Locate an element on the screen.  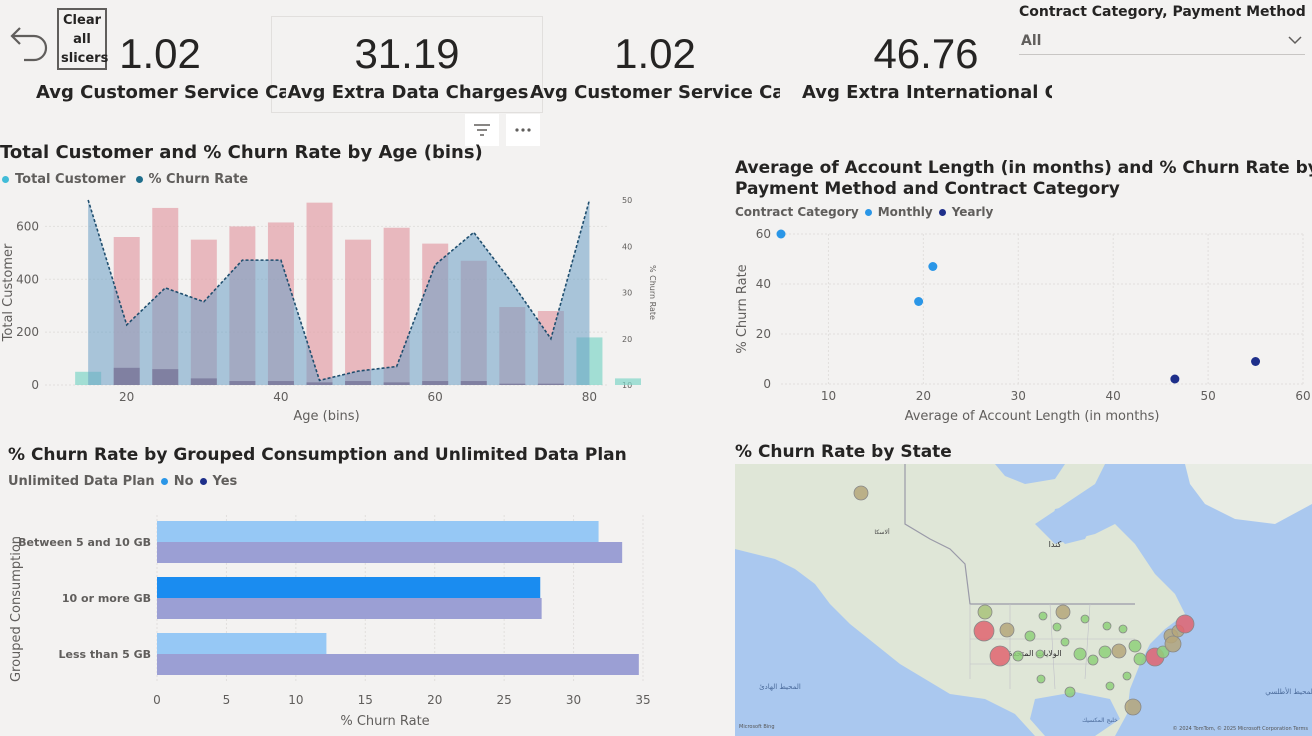
slicer-selected-value: All is located at coordinates (1031, 41).